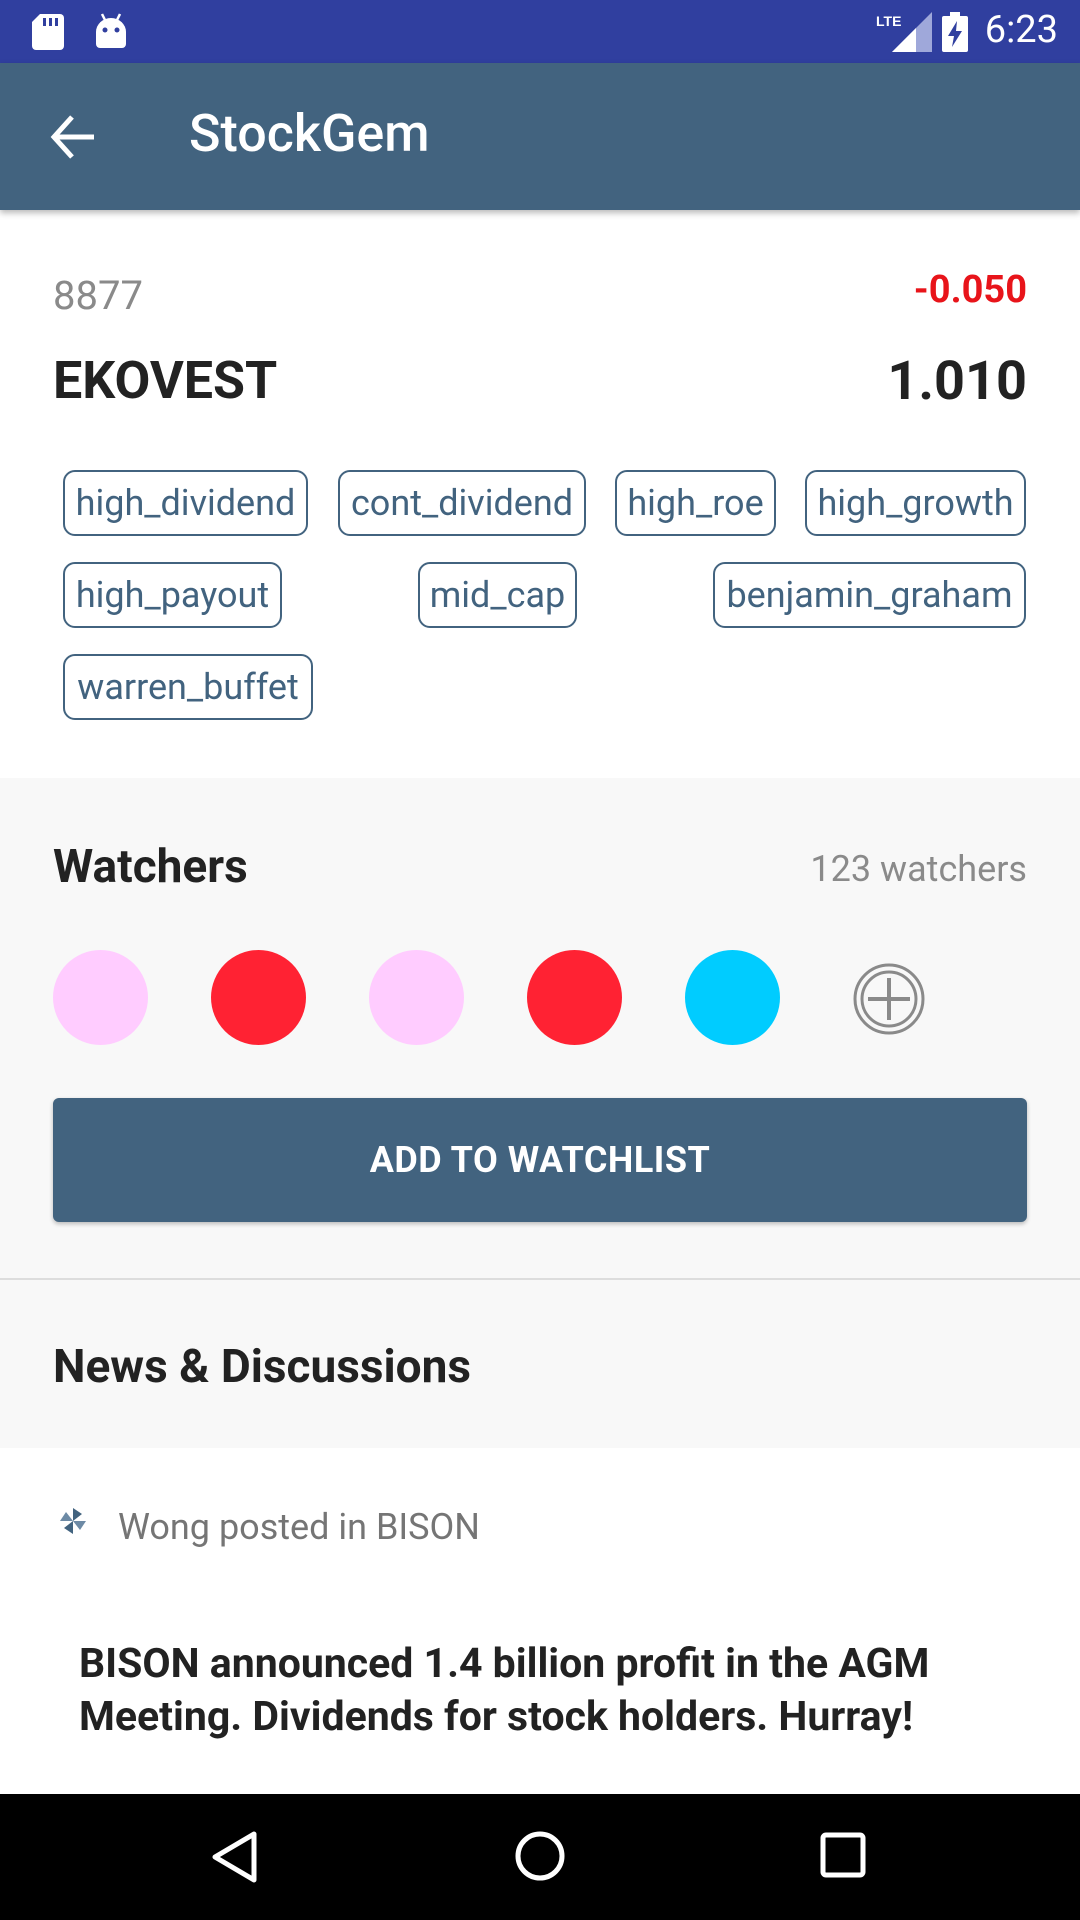  What do you see at coordinates (111, 30) in the screenshot?
I see `android-icon` at bounding box center [111, 30].